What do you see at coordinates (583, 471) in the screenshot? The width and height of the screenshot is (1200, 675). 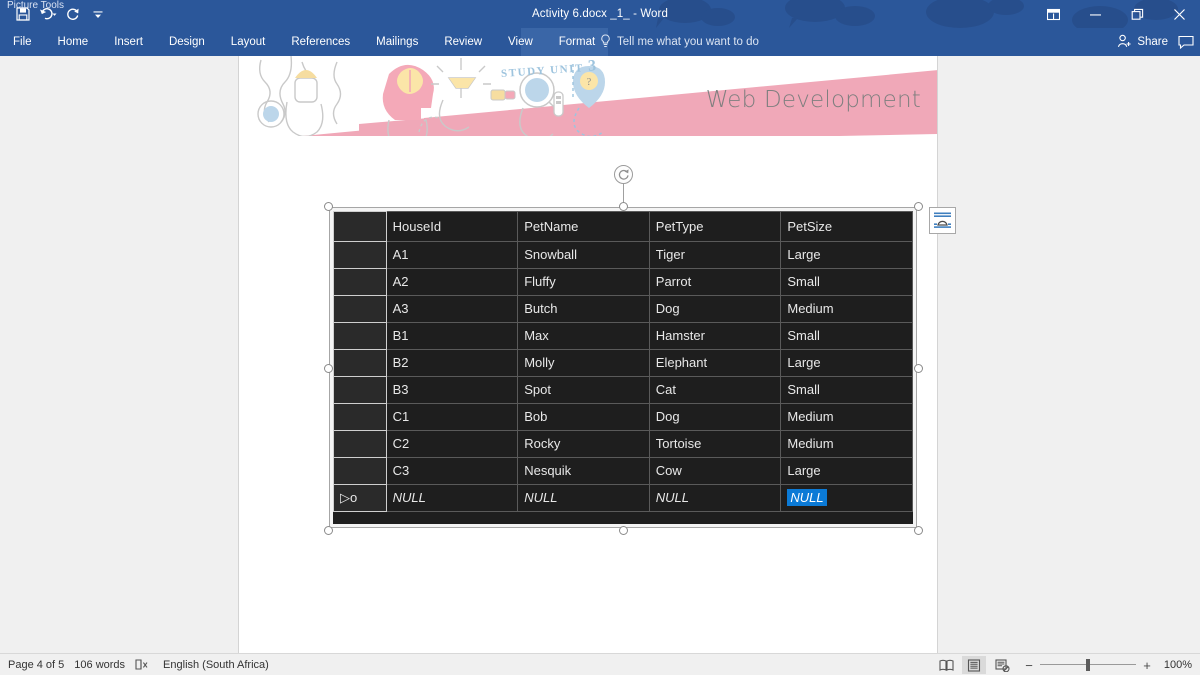 I see `cell-petname: Nesquik` at bounding box center [583, 471].